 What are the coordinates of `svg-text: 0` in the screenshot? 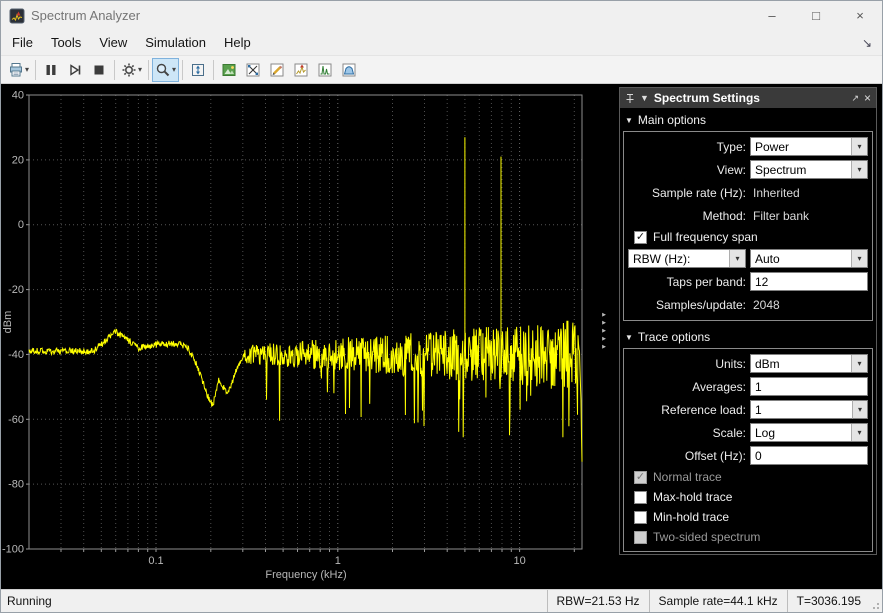 It's located at (21, 225).